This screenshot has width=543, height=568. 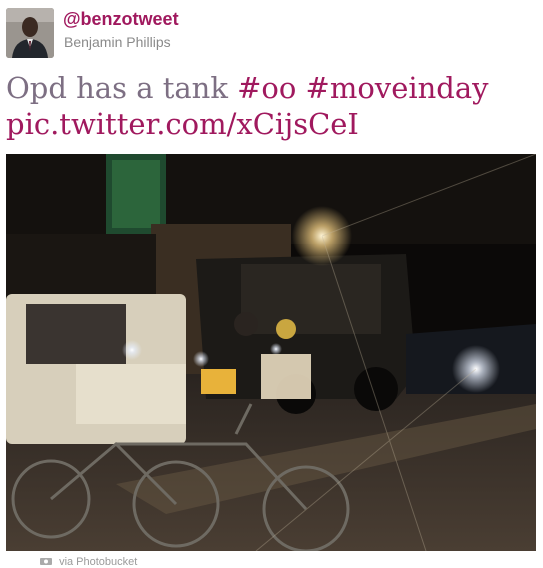 What do you see at coordinates (182, 124) in the screenshot?
I see `tweet-photo-link: pic.twitter.com/xCijsCeI` at bounding box center [182, 124].